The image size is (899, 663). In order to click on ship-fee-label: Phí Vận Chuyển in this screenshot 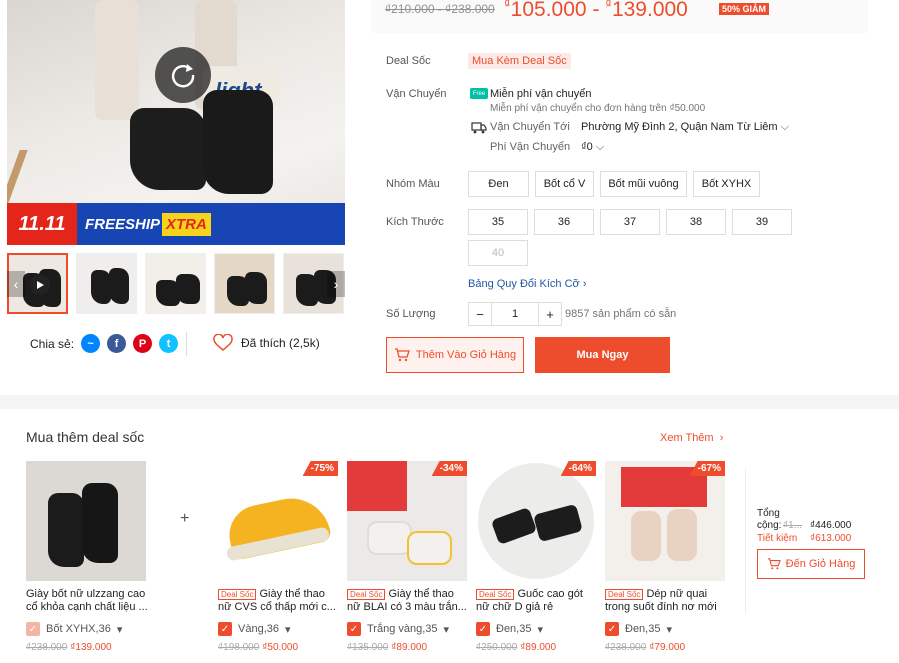, I will do `click(530, 147)`.